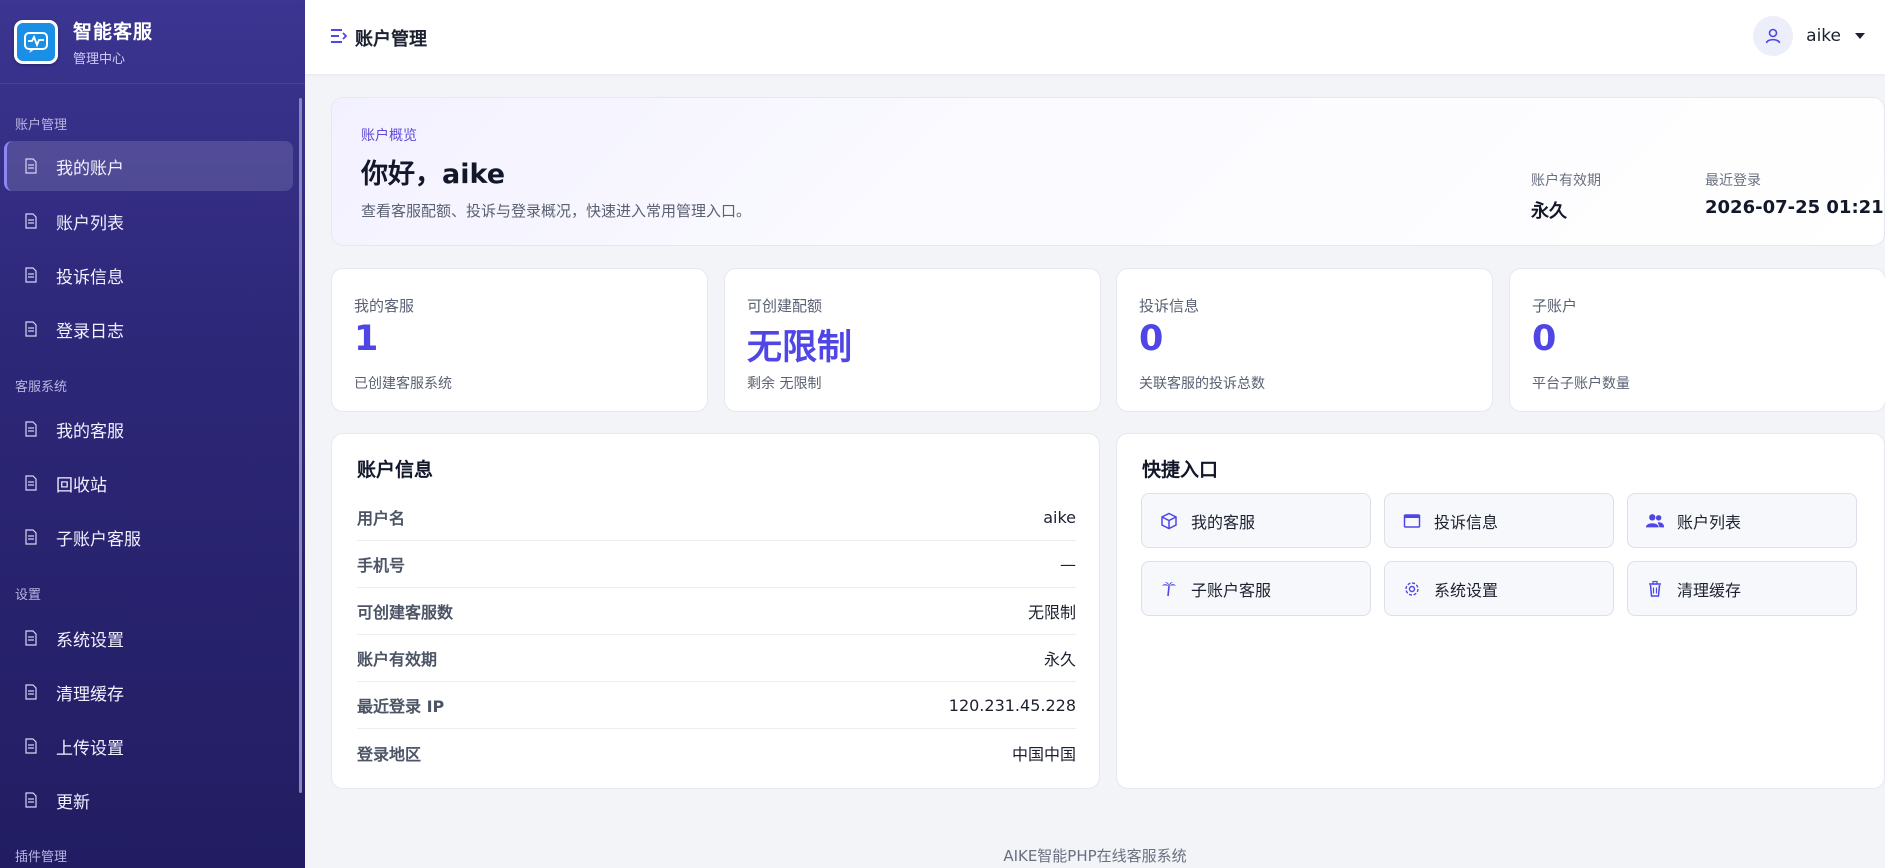 The width and height of the screenshot is (1885, 868). Describe the element at coordinates (148, 638) in the screenshot. I see `sidebar-item-system-settings: 系统设置` at that location.